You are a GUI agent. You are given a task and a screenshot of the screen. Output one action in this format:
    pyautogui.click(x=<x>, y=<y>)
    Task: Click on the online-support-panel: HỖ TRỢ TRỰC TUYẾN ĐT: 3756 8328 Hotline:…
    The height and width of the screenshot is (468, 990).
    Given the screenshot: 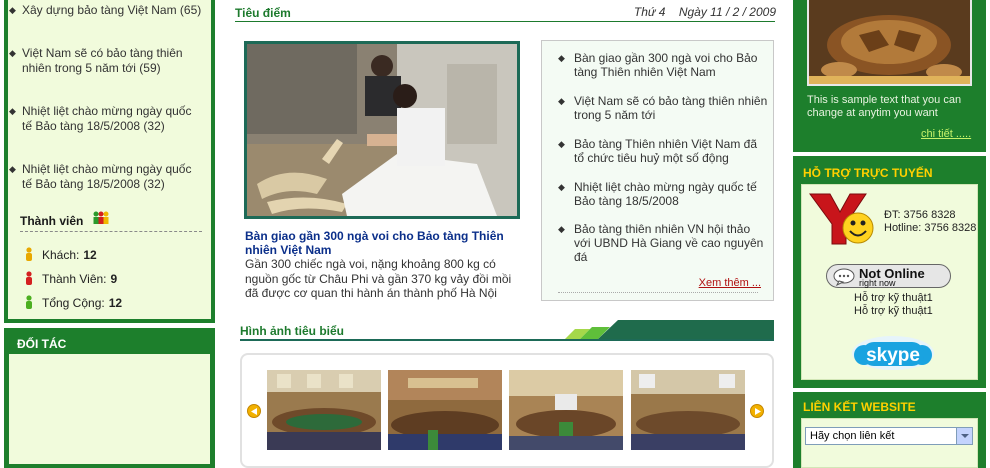 What is the action you would take?
    pyautogui.click(x=889, y=272)
    